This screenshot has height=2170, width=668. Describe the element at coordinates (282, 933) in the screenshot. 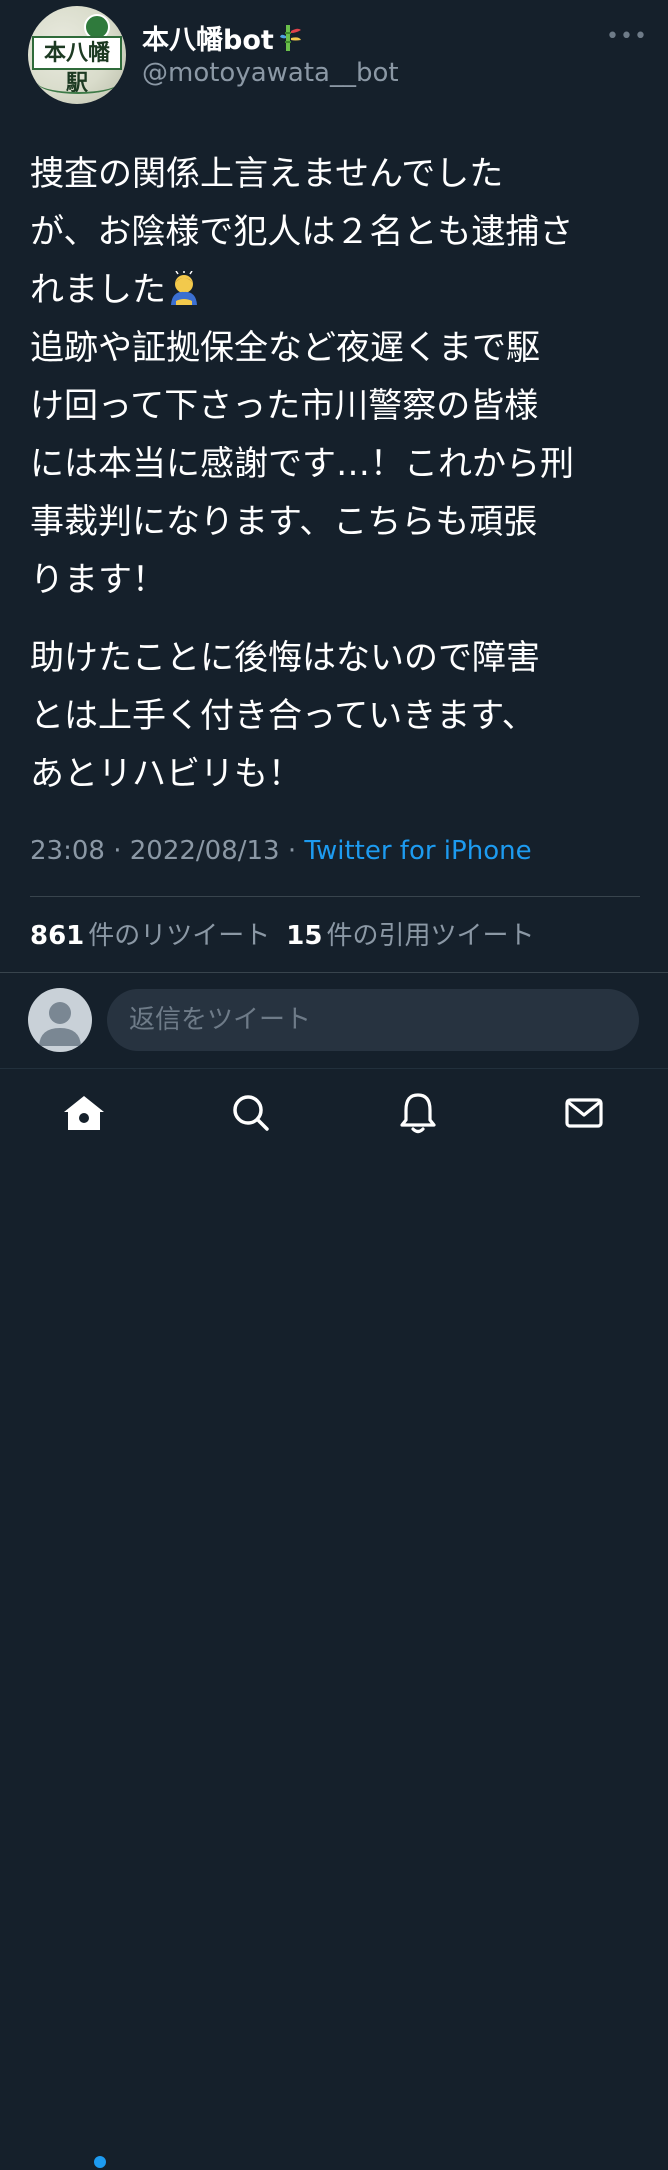

I see `tweet-stats: 861 件のリツイート 15 件の引用ツイート` at that location.